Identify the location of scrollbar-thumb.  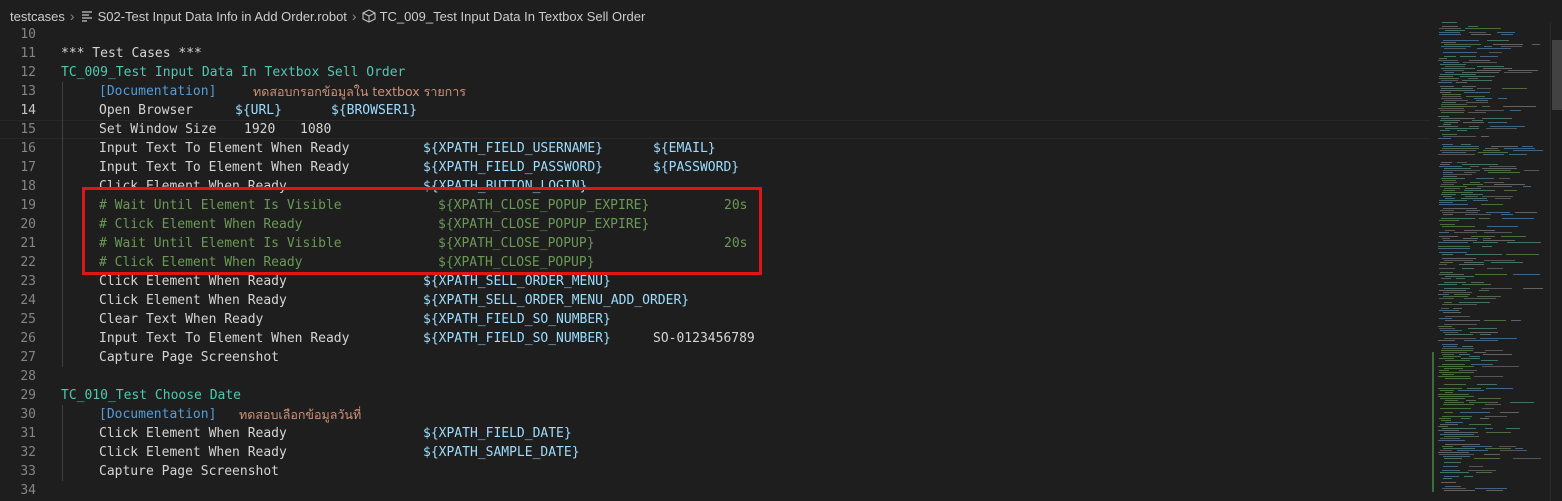
(1557, 75).